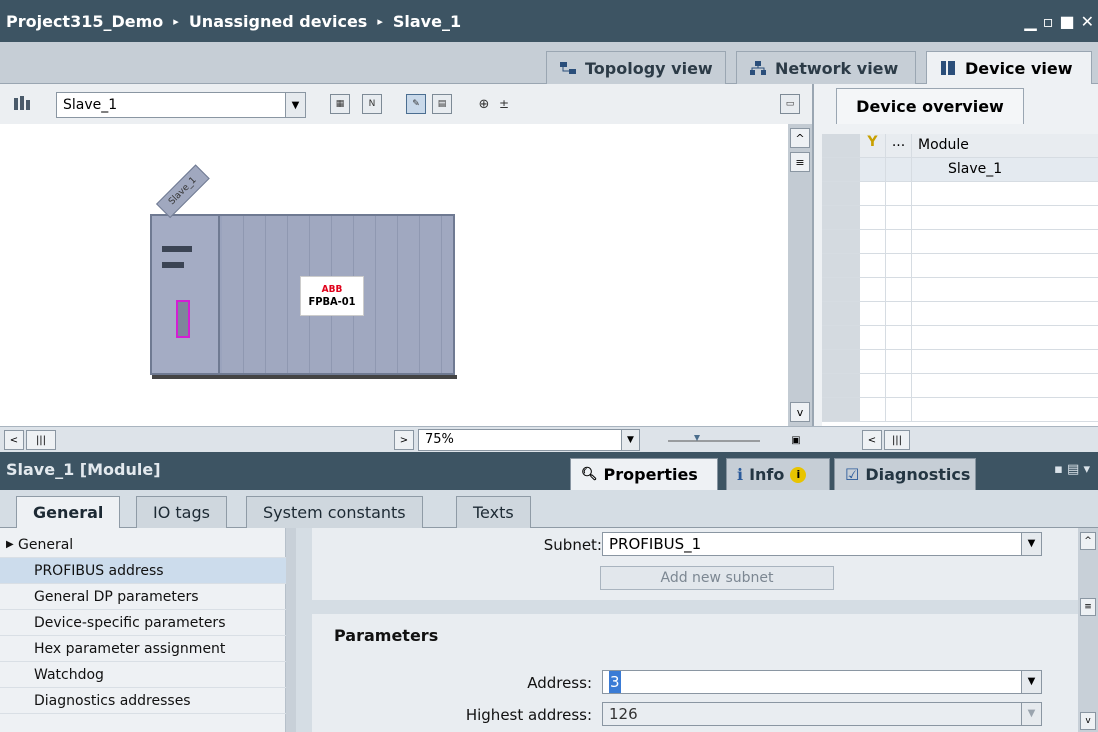  What do you see at coordinates (572, 545) in the screenshot?
I see `subnet-label: Subnet:` at bounding box center [572, 545].